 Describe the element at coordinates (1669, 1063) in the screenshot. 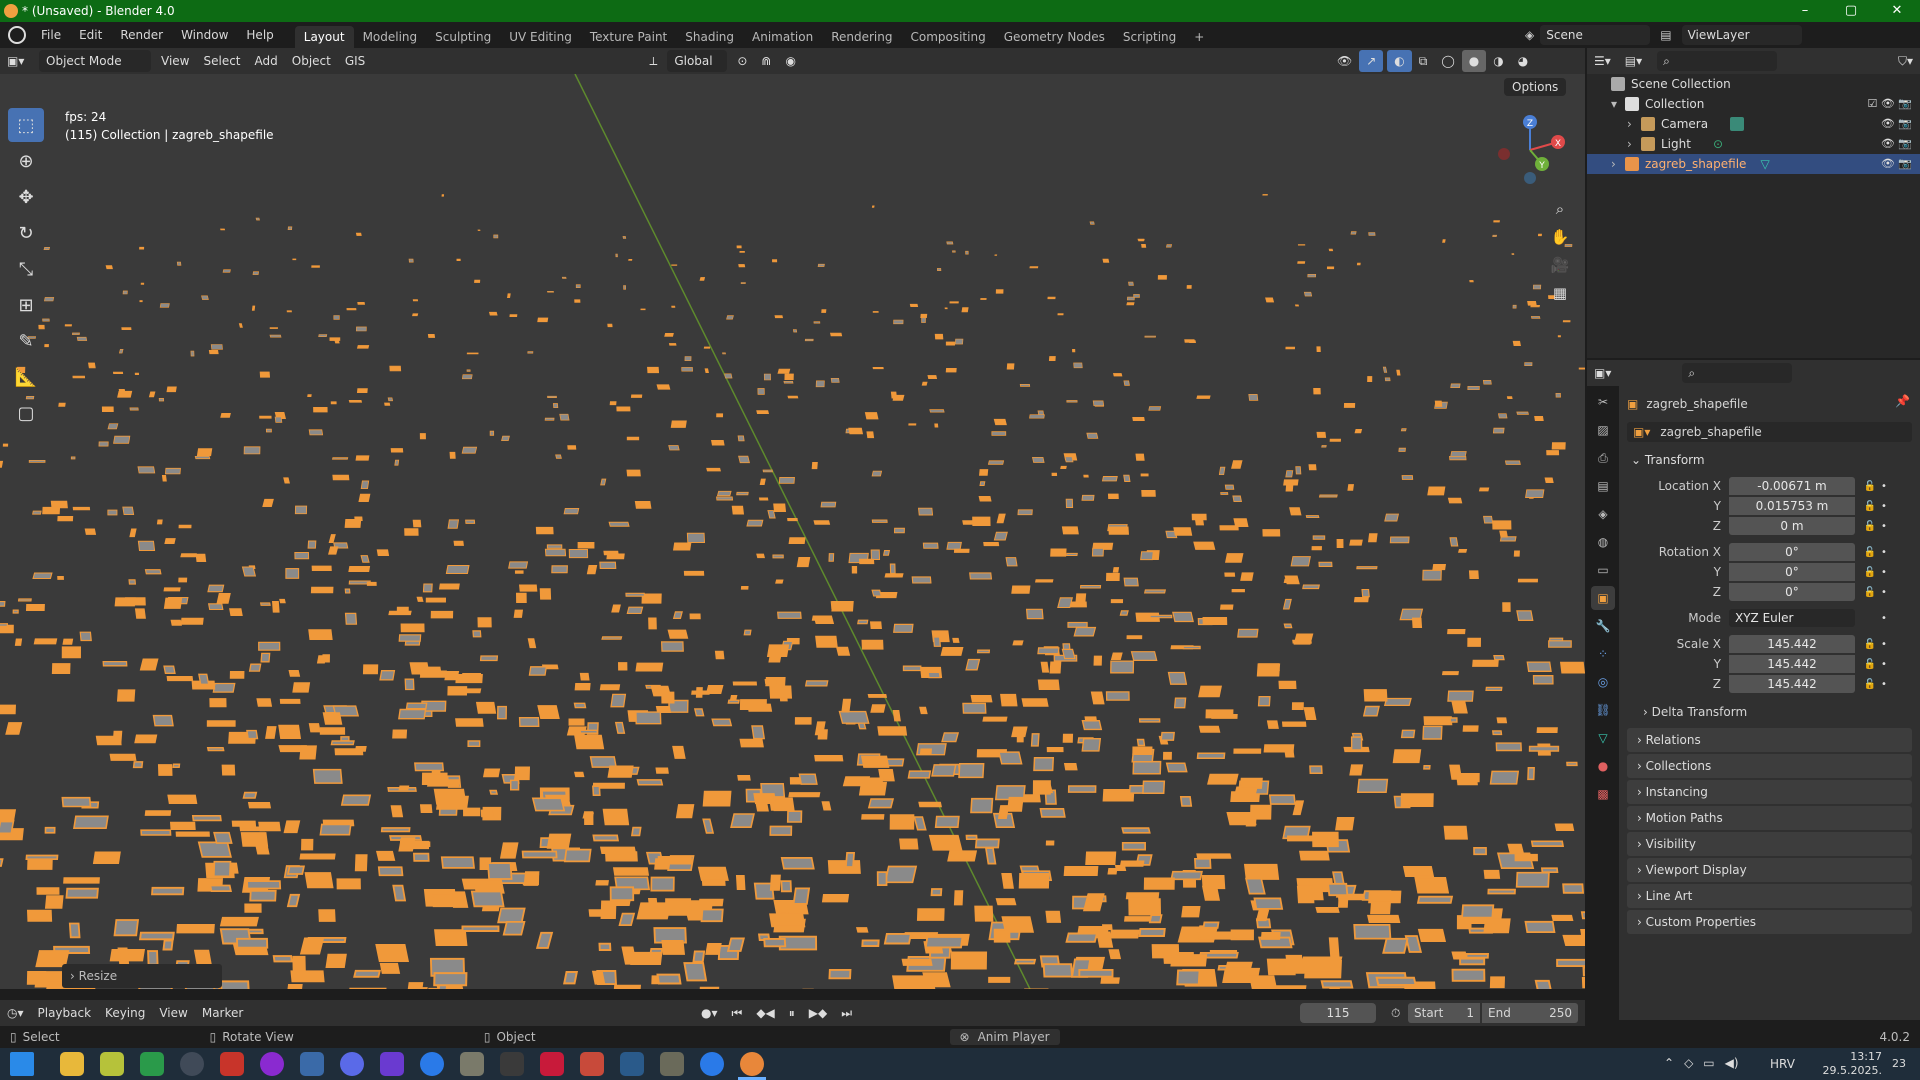

I see `chevron-up-icon: ⌃` at that location.